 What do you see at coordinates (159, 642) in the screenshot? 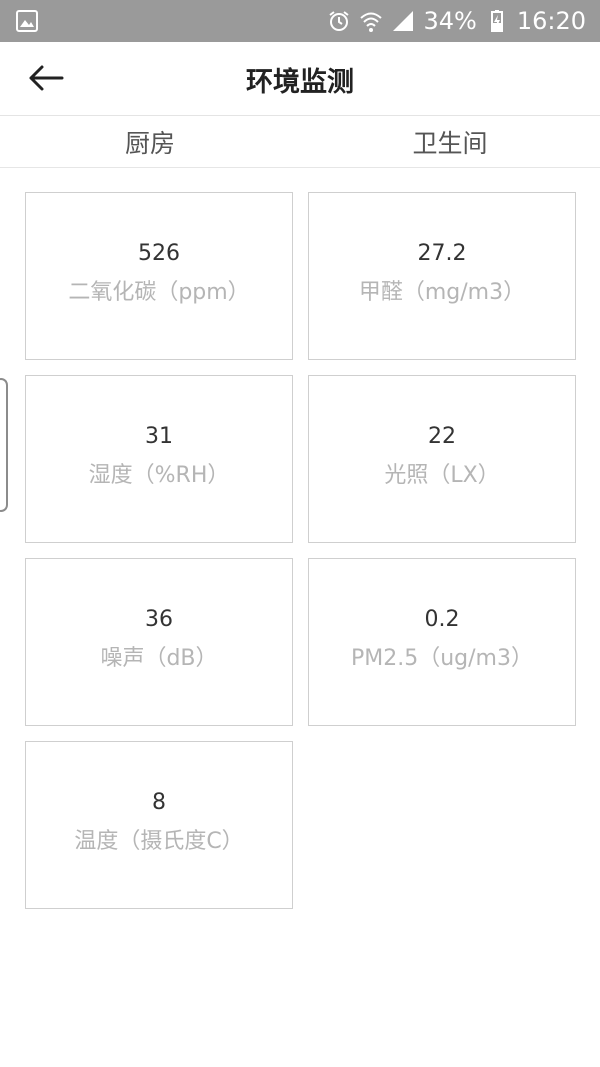
I see `reading-card-noise: 36 噪声（dB）` at bounding box center [159, 642].